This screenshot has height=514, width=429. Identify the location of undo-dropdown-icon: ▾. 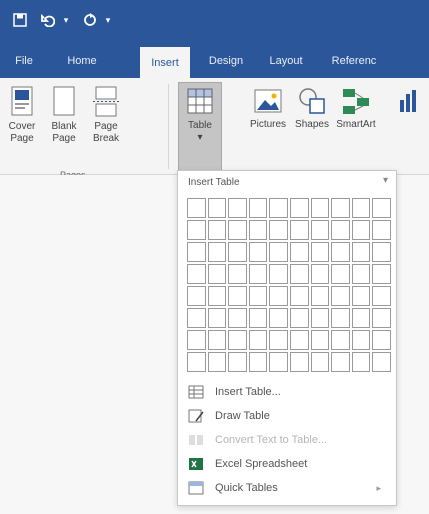
(66, 20).